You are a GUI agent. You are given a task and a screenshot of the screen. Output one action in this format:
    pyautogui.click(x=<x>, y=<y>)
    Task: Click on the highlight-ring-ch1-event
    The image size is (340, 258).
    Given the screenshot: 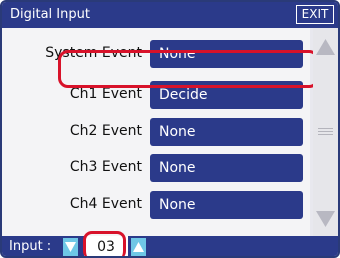 What is the action you would take?
    pyautogui.click(x=188, y=69)
    